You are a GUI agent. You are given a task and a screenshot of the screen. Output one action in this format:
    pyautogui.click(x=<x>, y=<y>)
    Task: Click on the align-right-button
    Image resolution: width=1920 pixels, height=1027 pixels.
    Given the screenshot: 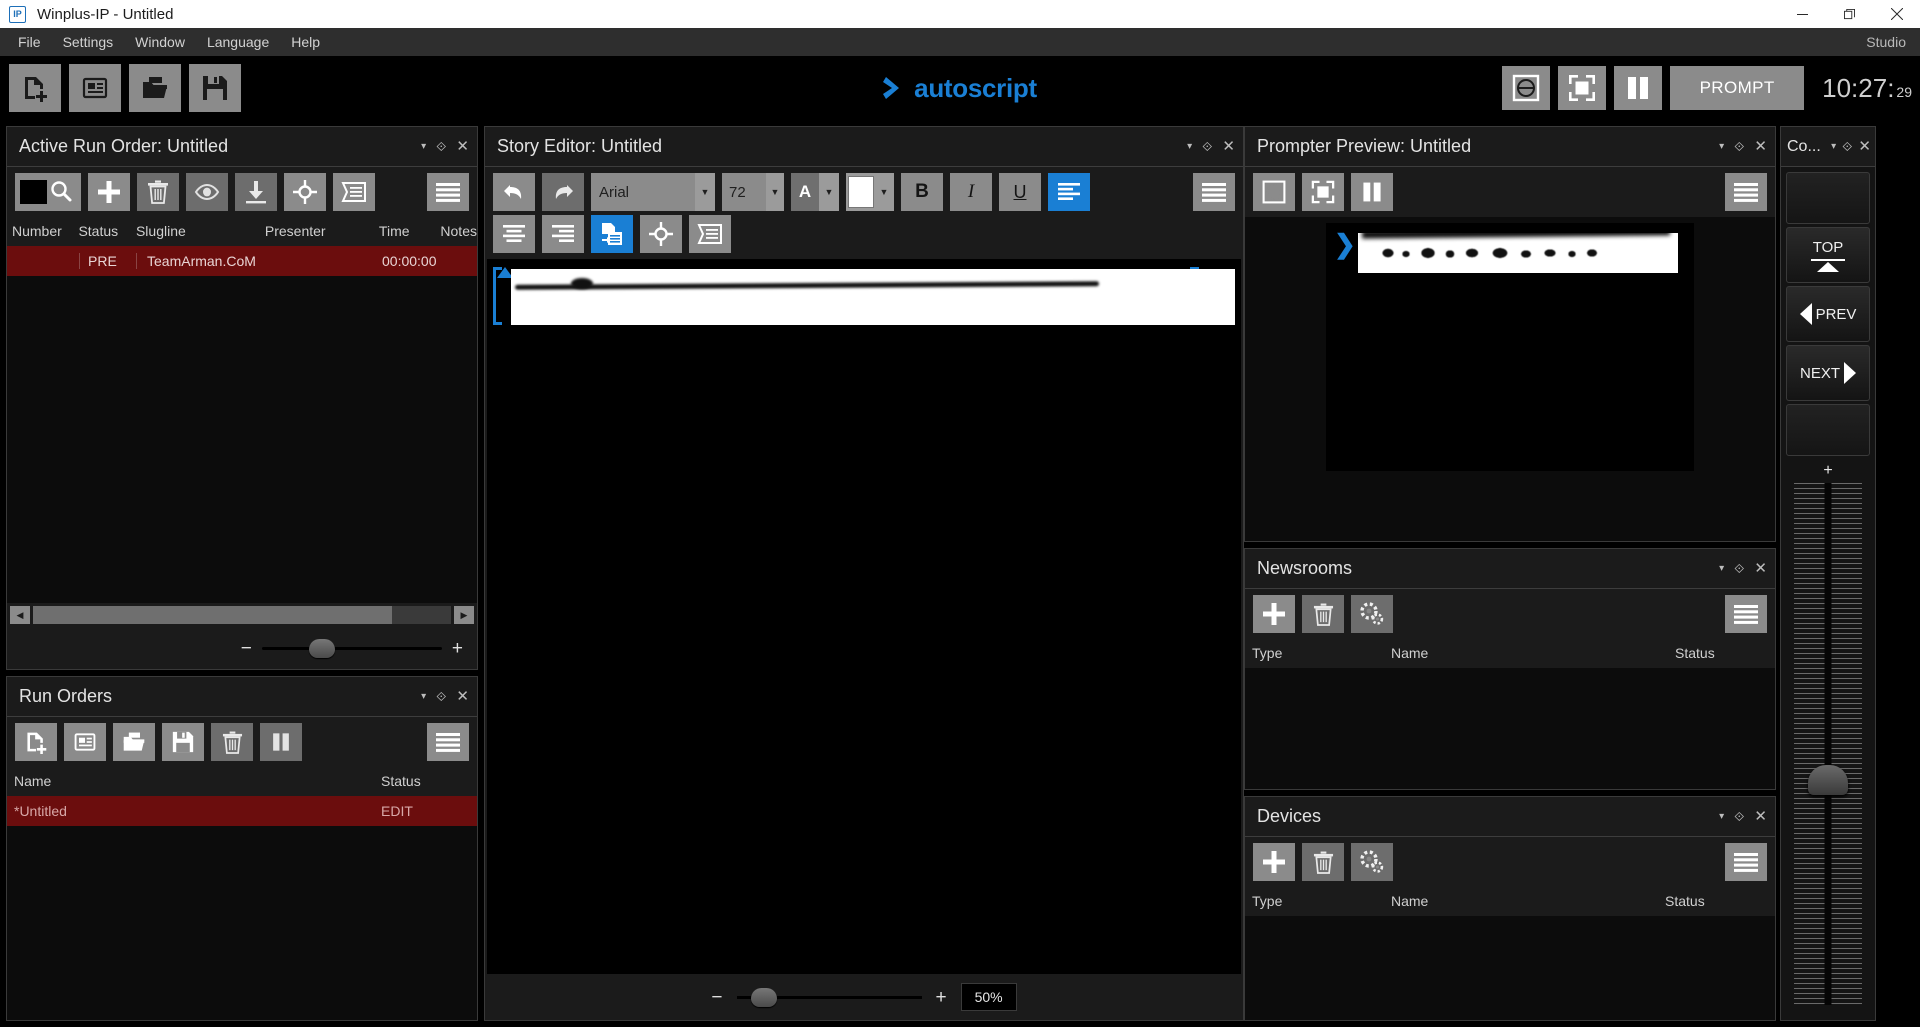 What is the action you would take?
    pyautogui.click(x=563, y=234)
    